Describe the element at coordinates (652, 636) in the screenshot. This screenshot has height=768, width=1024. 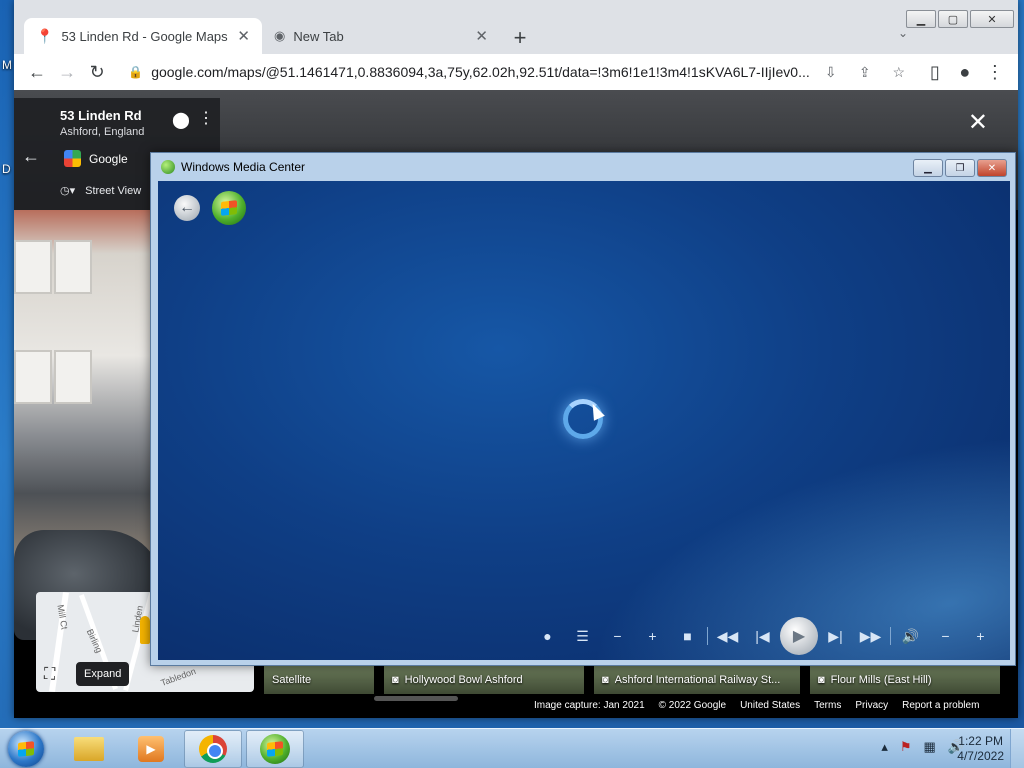
I see `channel-up-button: +` at that location.